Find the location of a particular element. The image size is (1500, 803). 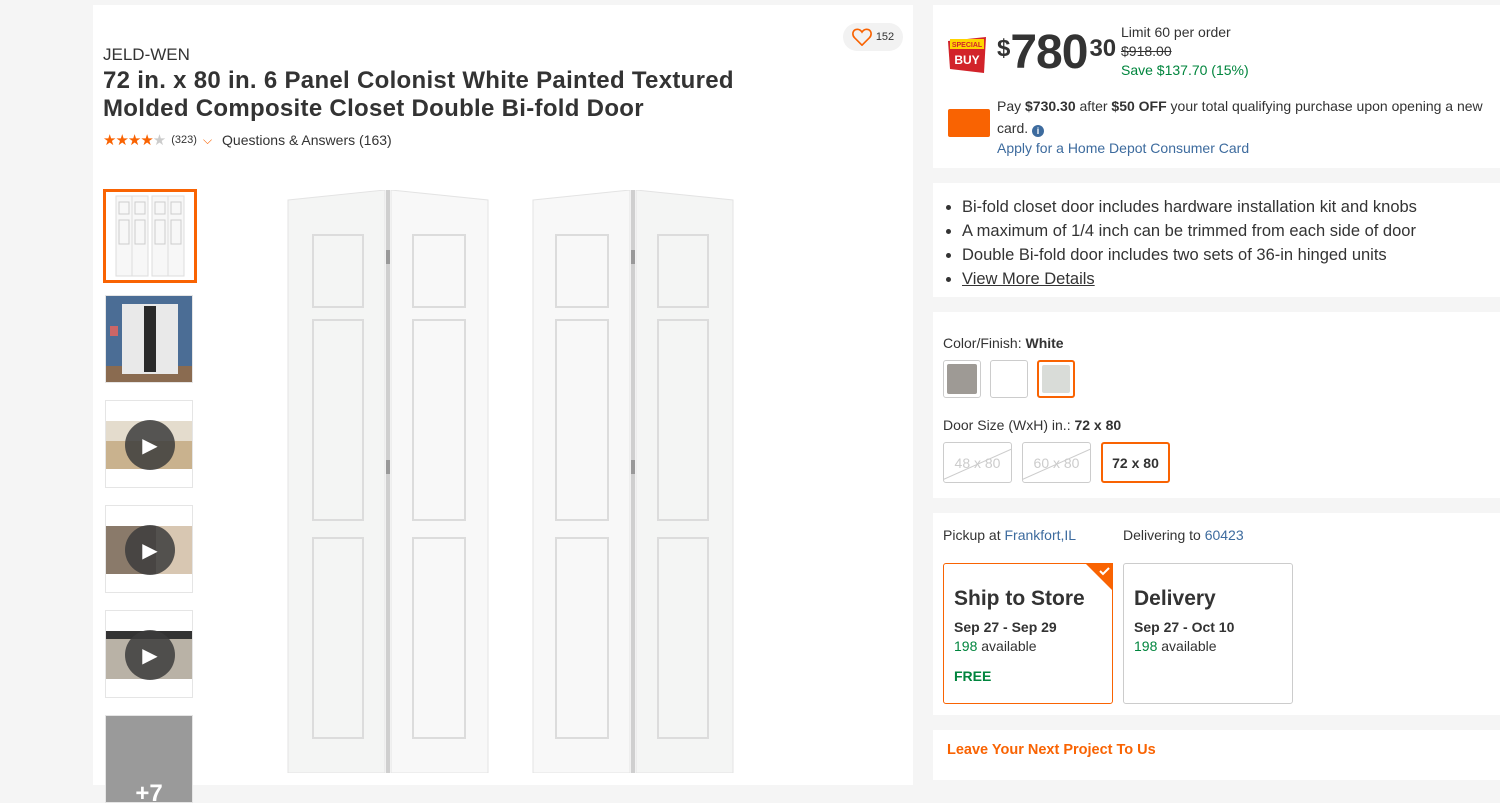

thumbnail-video-2: ▶ is located at coordinates (149, 549).